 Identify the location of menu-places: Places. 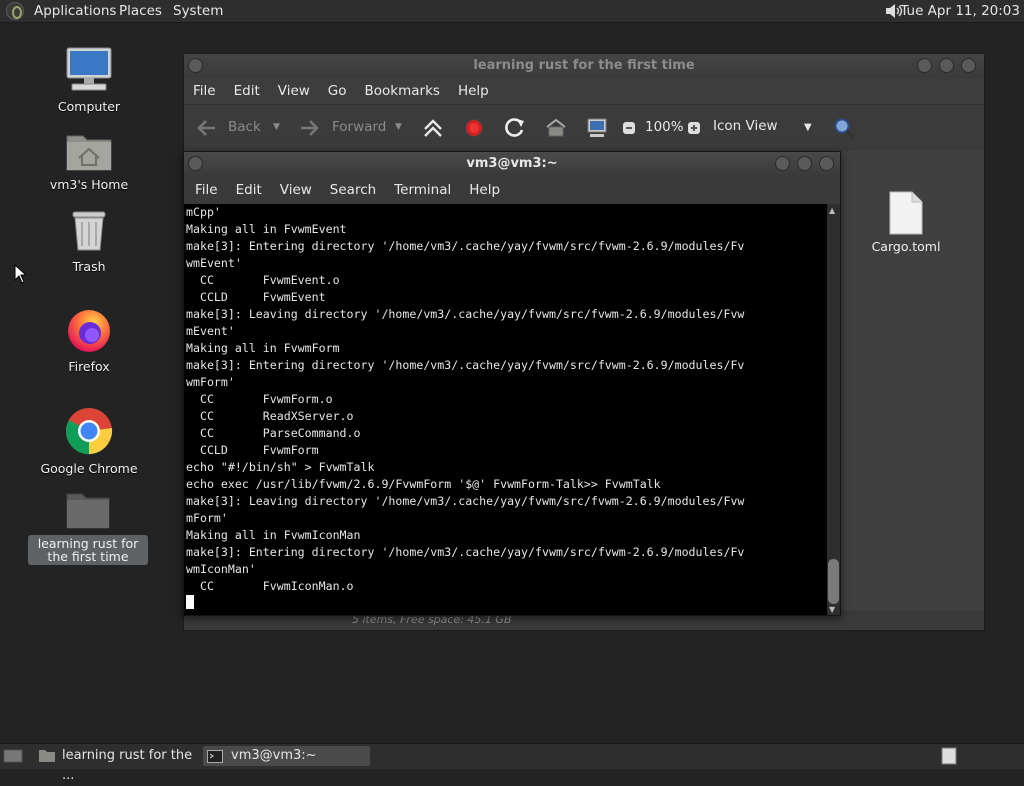
(140, 11).